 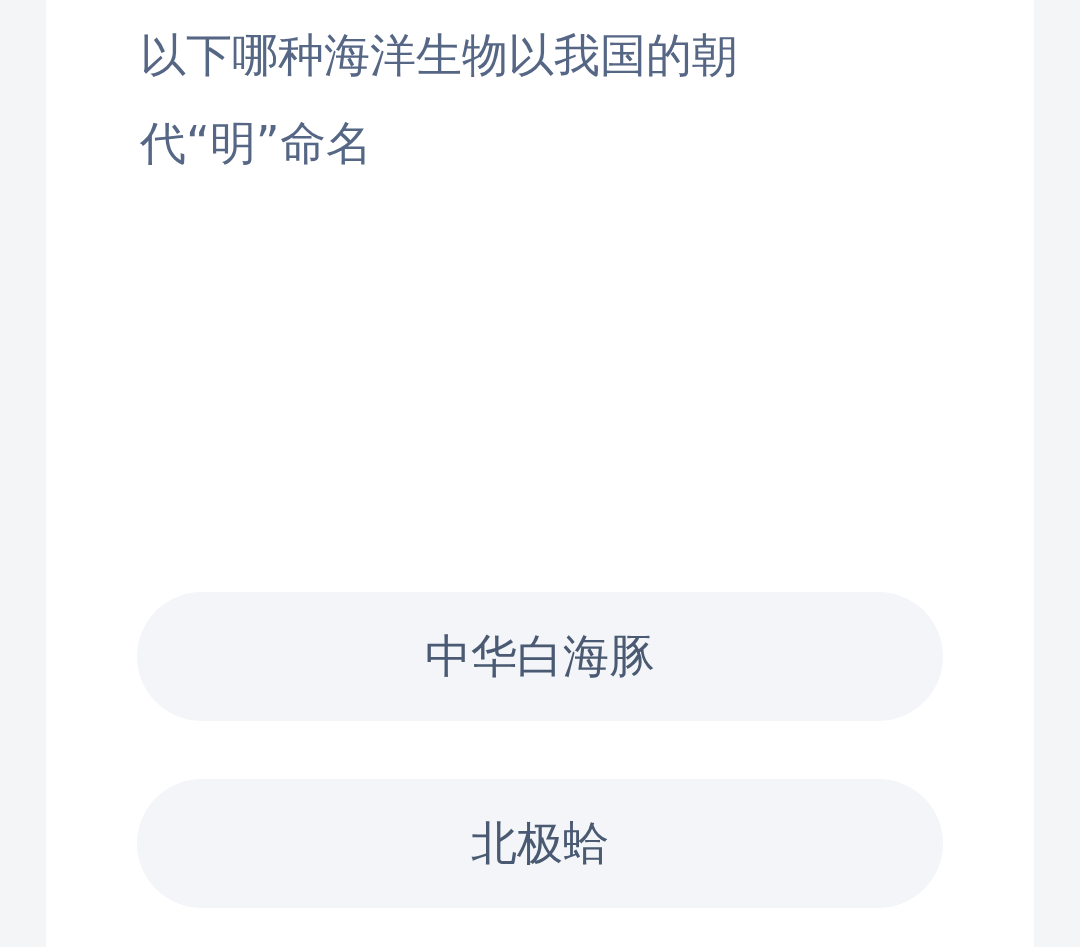 I want to click on answer-option-button: 中华白海豚, so click(x=540, y=656).